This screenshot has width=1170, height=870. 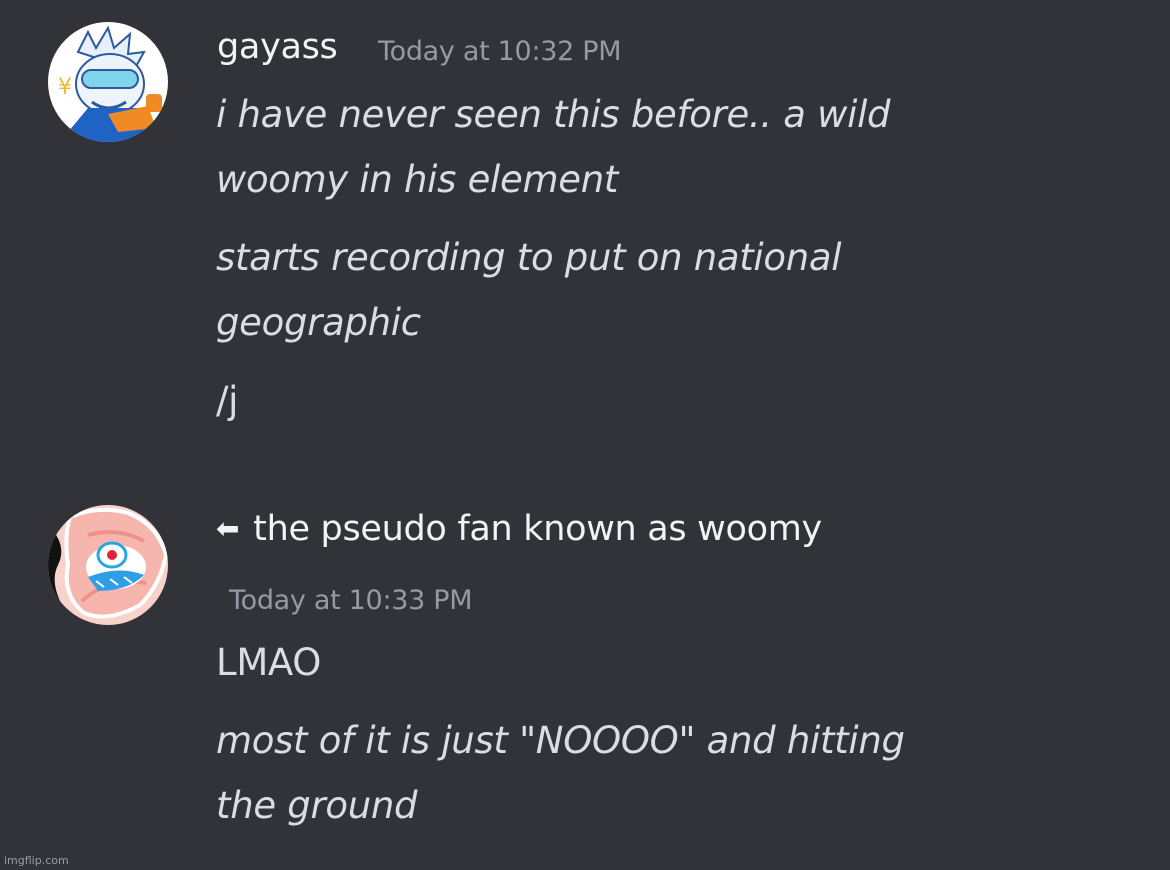 I want to click on watermark: imgflip.com, so click(x=36, y=860).